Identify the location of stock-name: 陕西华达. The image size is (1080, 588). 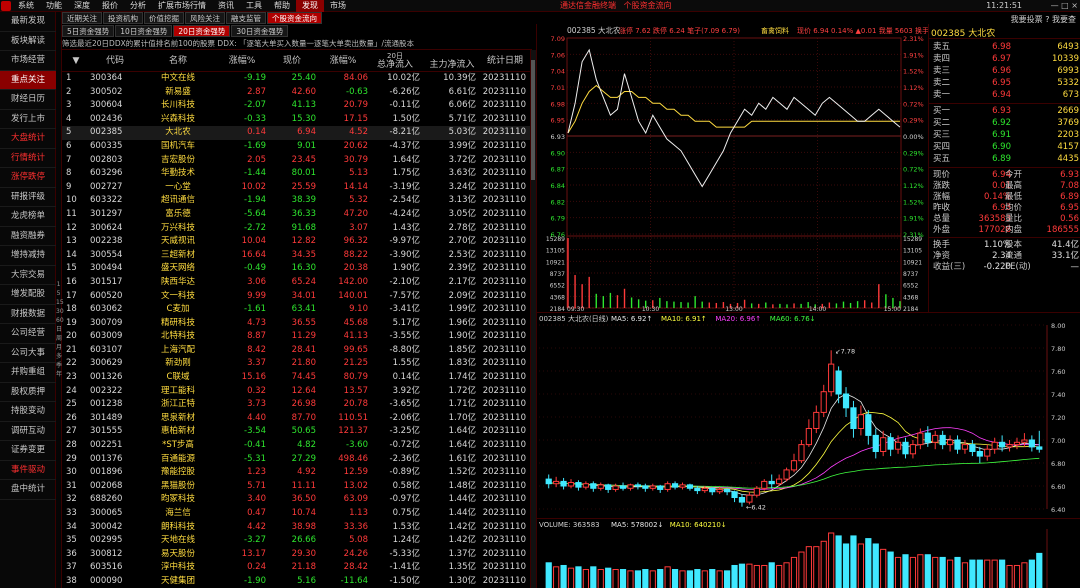
(178, 283).